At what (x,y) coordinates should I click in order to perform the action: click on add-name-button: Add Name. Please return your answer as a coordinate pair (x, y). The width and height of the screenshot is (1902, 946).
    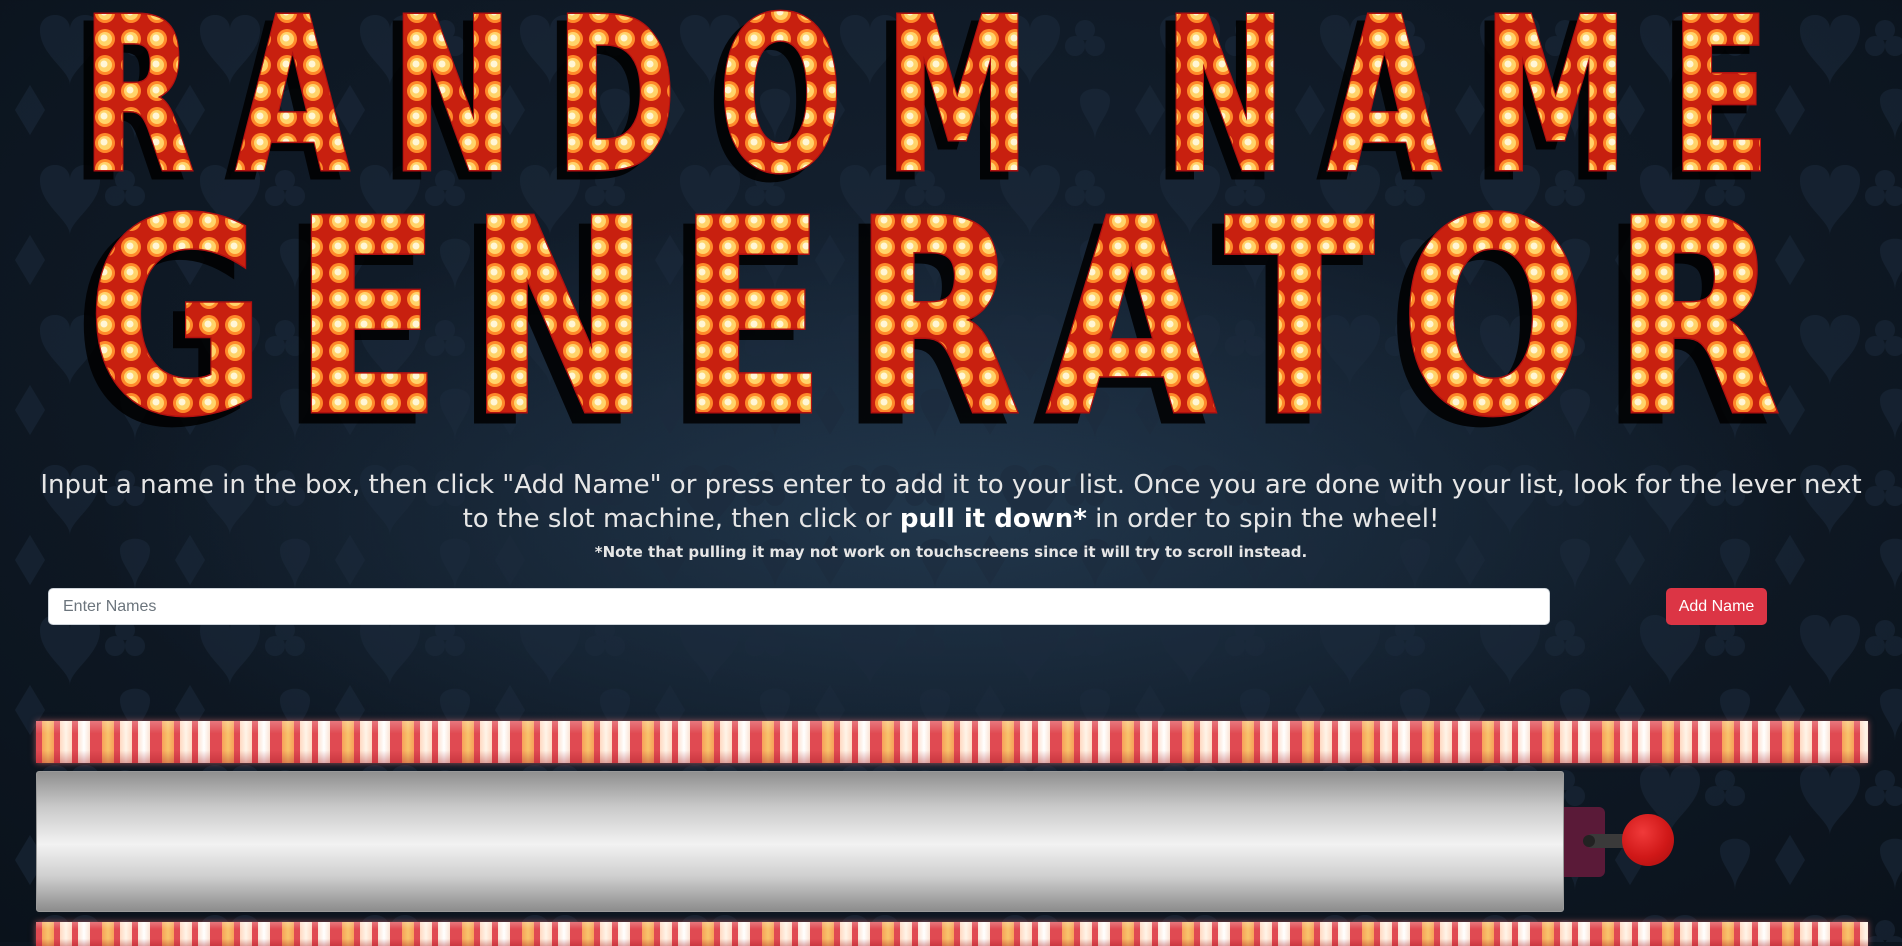
    Looking at the image, I should click on (1716, 606).